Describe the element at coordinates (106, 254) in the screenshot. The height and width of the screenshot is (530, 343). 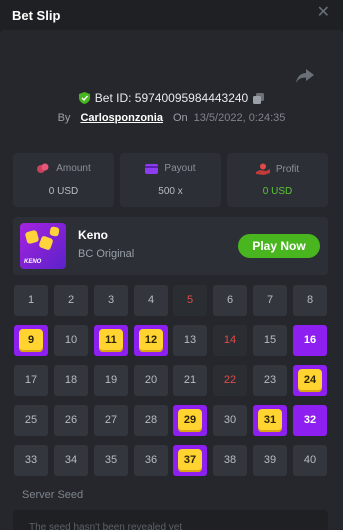
I see `game-provider: BC Original` at that location.